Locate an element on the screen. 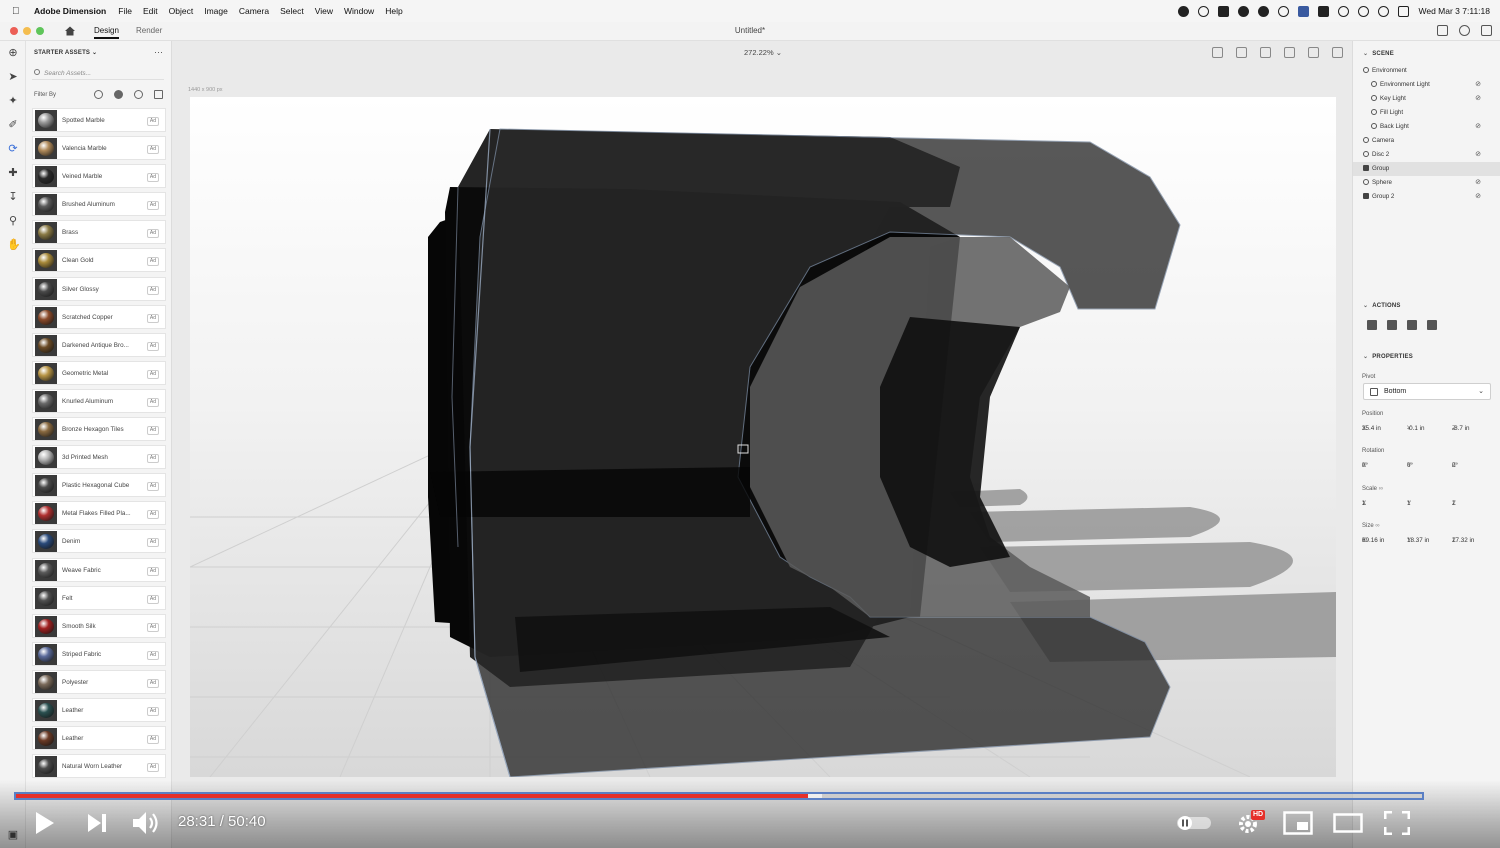 Image resolution: width=1500 pixels, height=848 pixels. theater-mode-icon is located at coordinates (1348, 823).